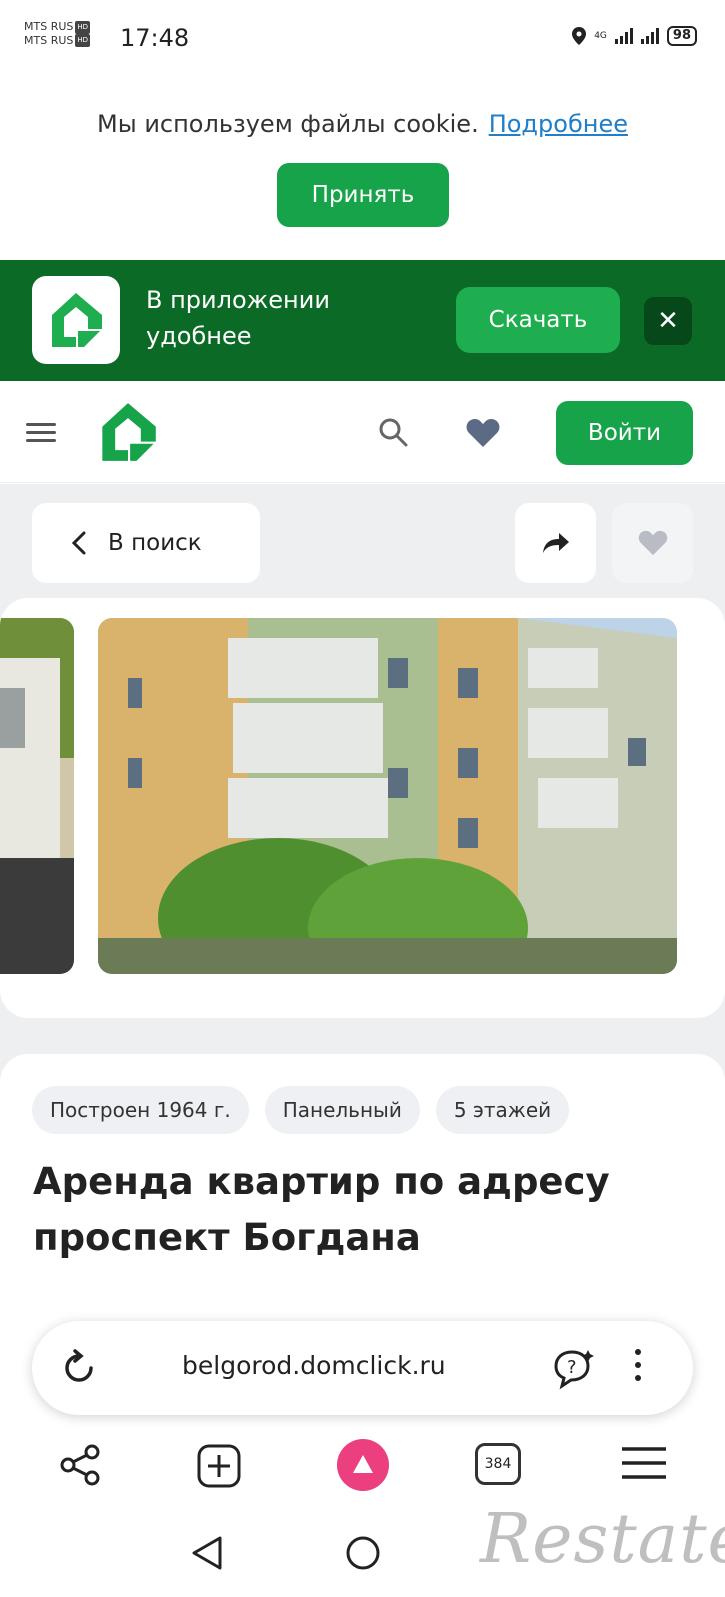 The image size is (725, 1597). I want to click on favorite-button, so click(652, 543).